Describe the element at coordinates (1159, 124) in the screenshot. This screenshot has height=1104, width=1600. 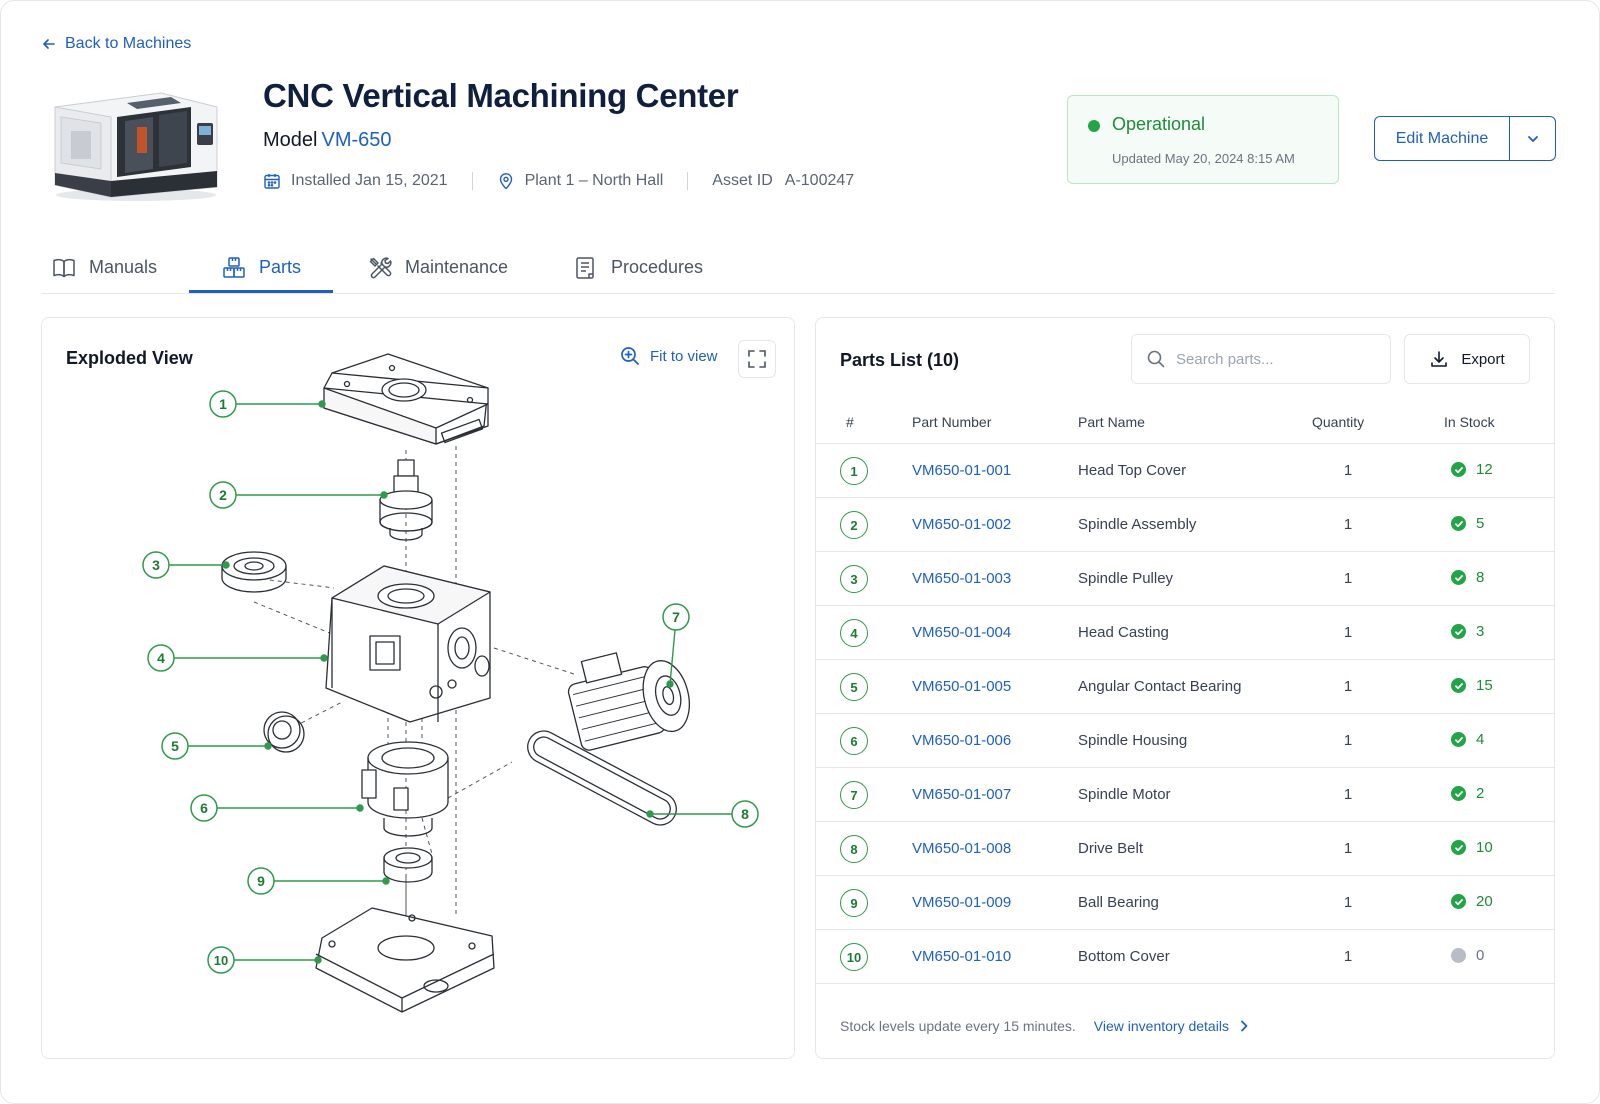
I see `status-label: Operational` at that location.